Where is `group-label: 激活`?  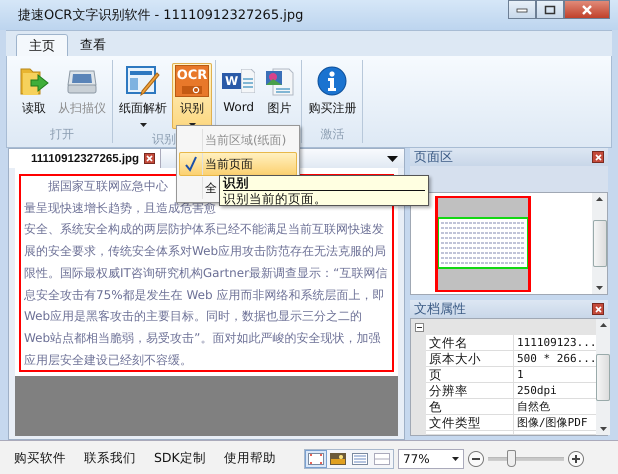 group-label: 激活 is located at coordinates (332, 134).